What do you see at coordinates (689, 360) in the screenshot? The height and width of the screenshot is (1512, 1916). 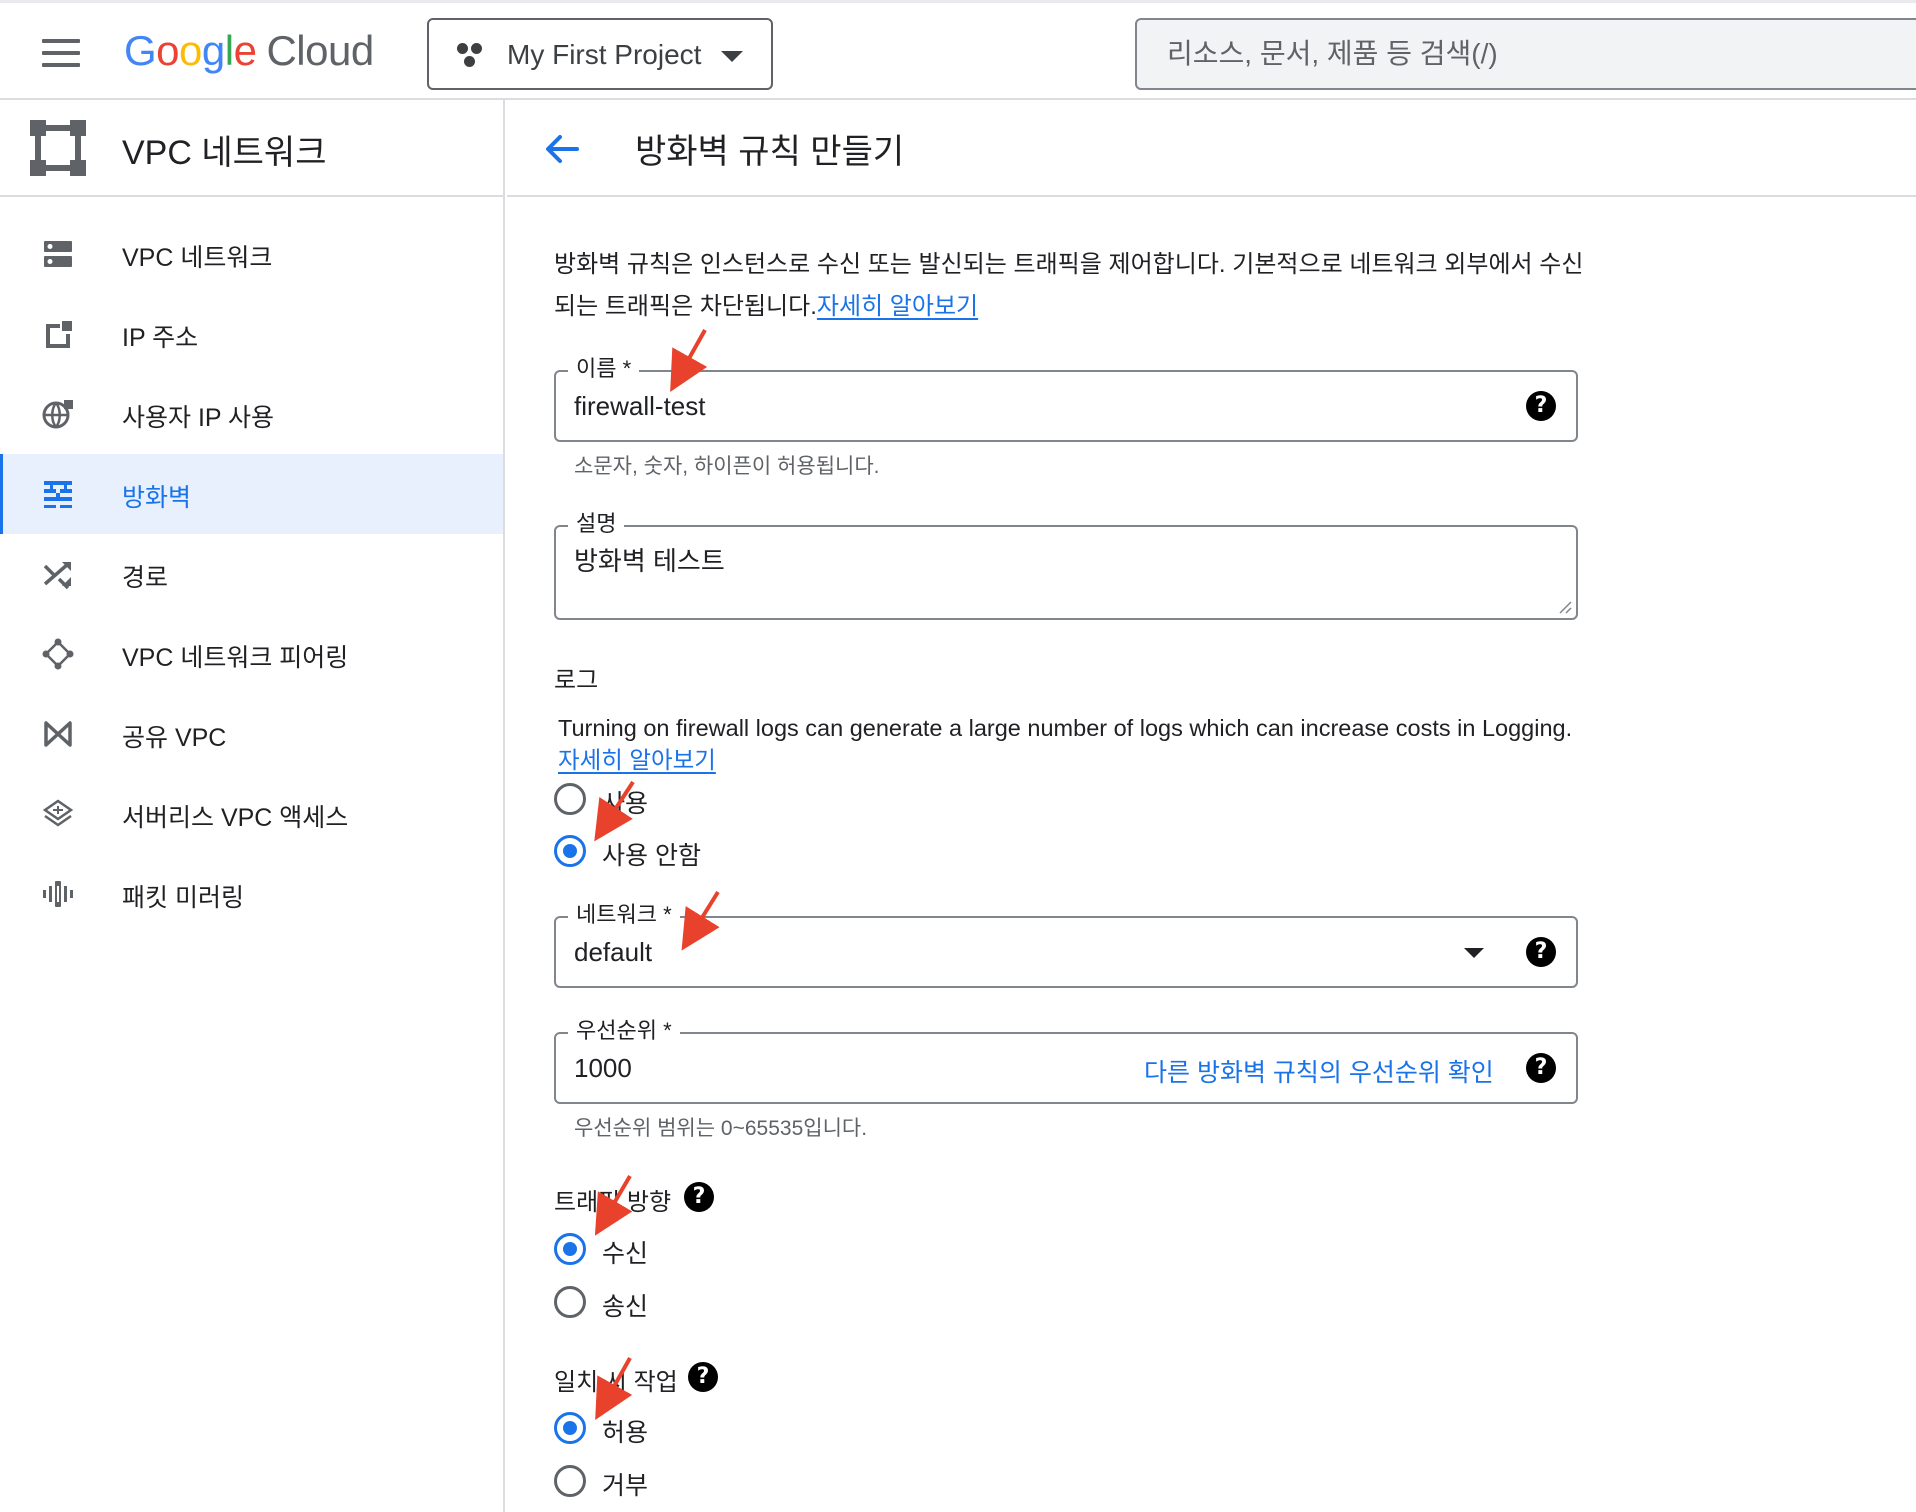 I see `annotation-arrow-name` at bounding box center [689, 360].